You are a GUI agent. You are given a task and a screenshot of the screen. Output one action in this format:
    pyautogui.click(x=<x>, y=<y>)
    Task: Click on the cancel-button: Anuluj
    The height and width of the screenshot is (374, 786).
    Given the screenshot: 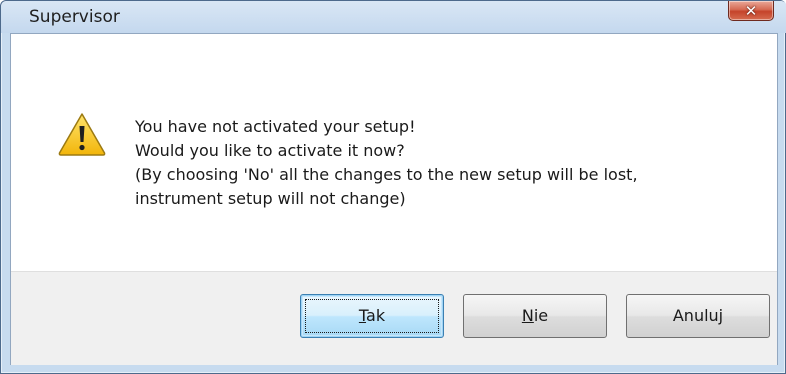 What is the action you would take?
    pyautogui.click(x=698, y=316)
    